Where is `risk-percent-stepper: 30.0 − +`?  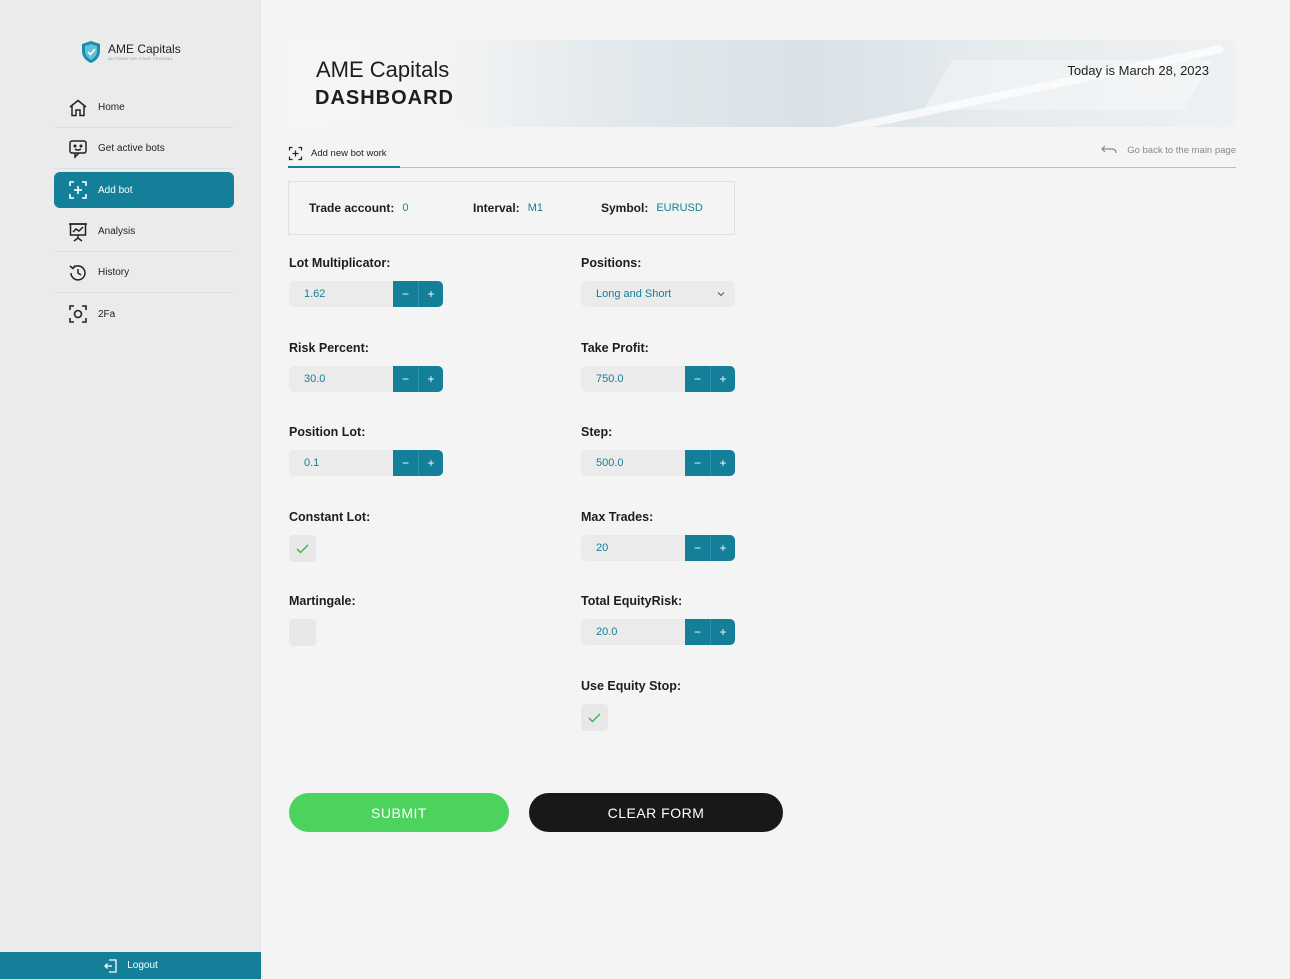
risk-percent-stepper: 30.0 − + is located at coordinates (366, 379).